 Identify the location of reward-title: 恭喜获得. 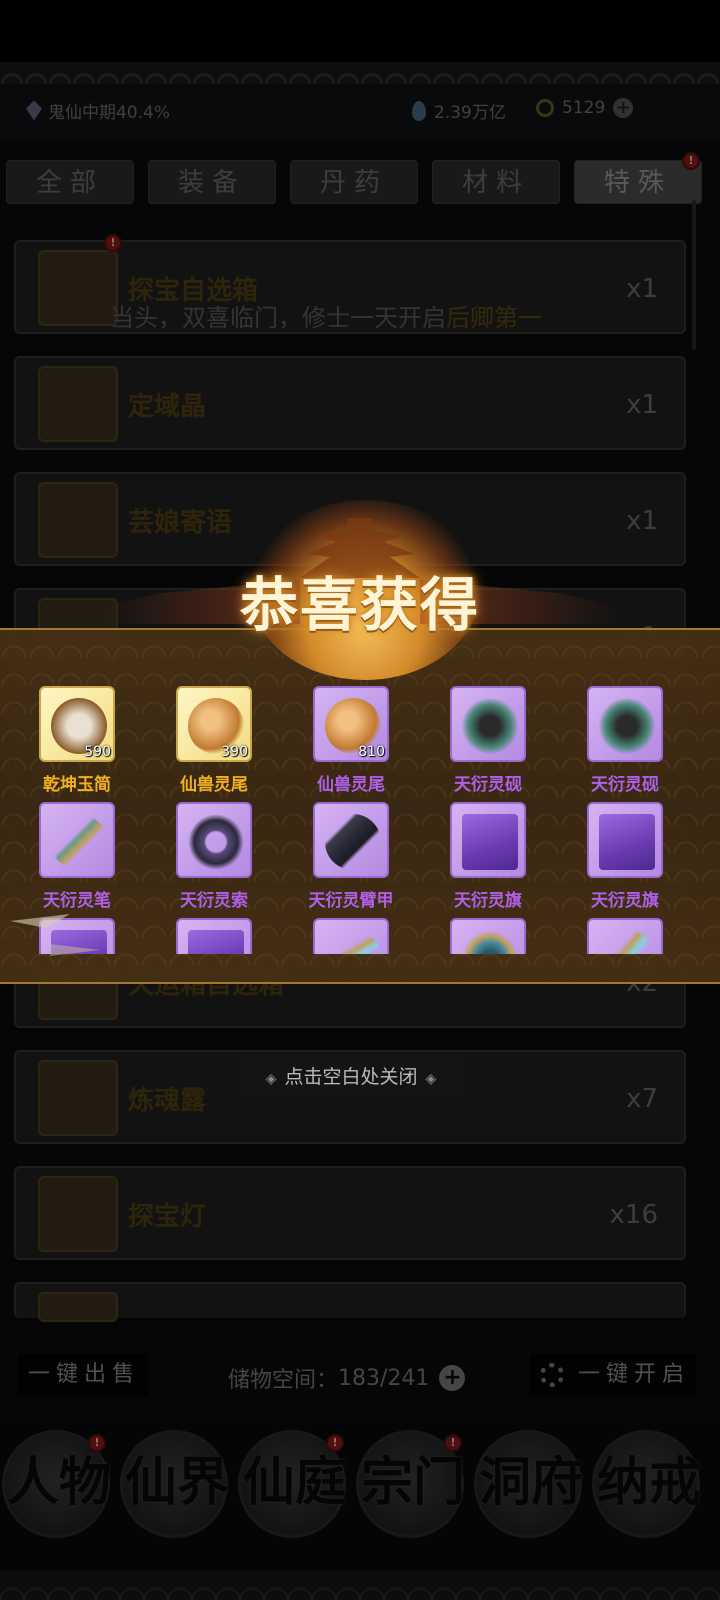
(359, 605).